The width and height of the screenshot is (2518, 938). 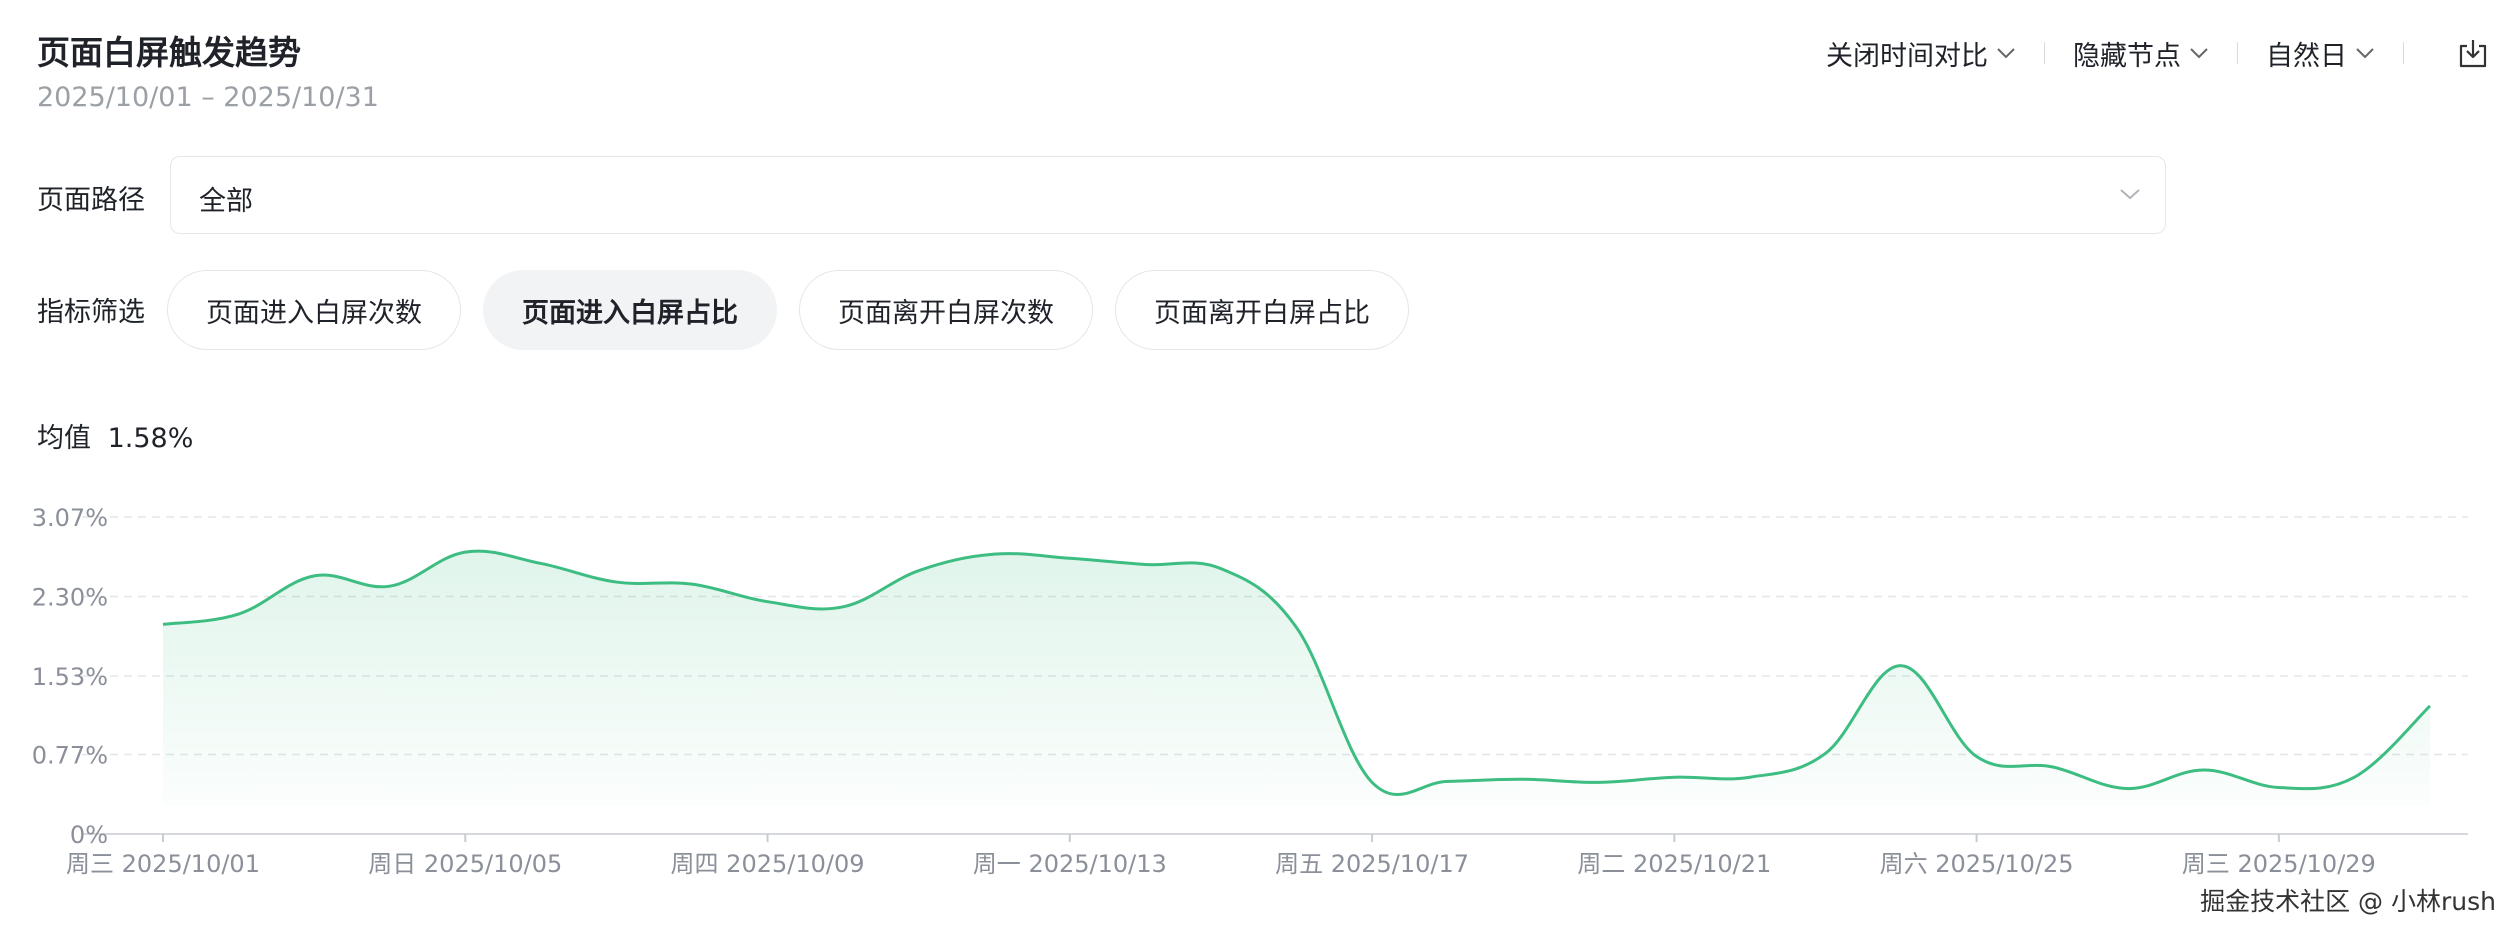 I want to click on hide-nodes-label: 隐藏节点, so click(x=2127, y=56).